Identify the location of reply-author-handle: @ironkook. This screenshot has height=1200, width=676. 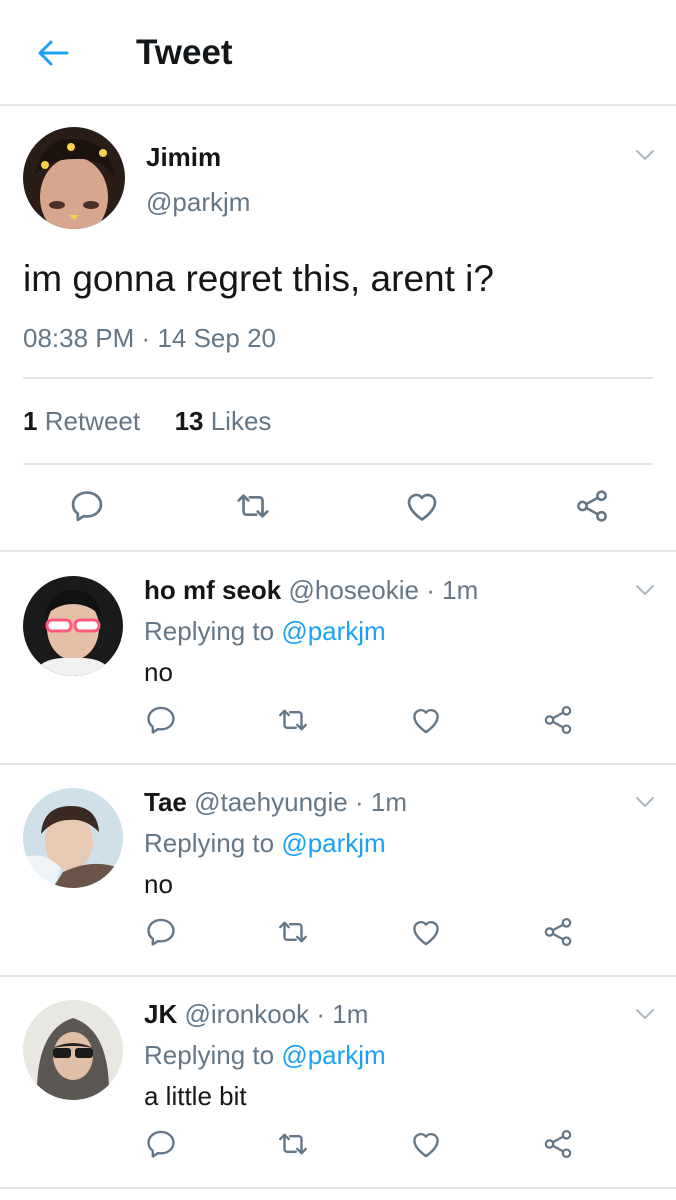
(246, 1014).